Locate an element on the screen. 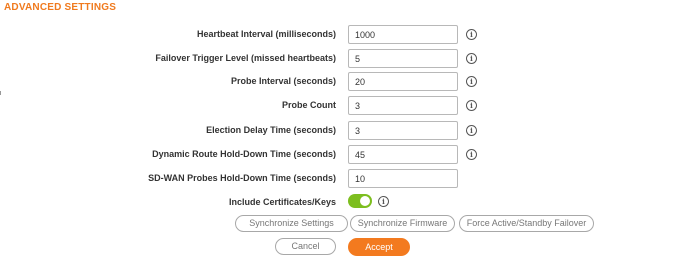 This screenshot has height=280, width=700. include-certificates-row: Include Certificates/Keys i is located at coordinates (350, 203).